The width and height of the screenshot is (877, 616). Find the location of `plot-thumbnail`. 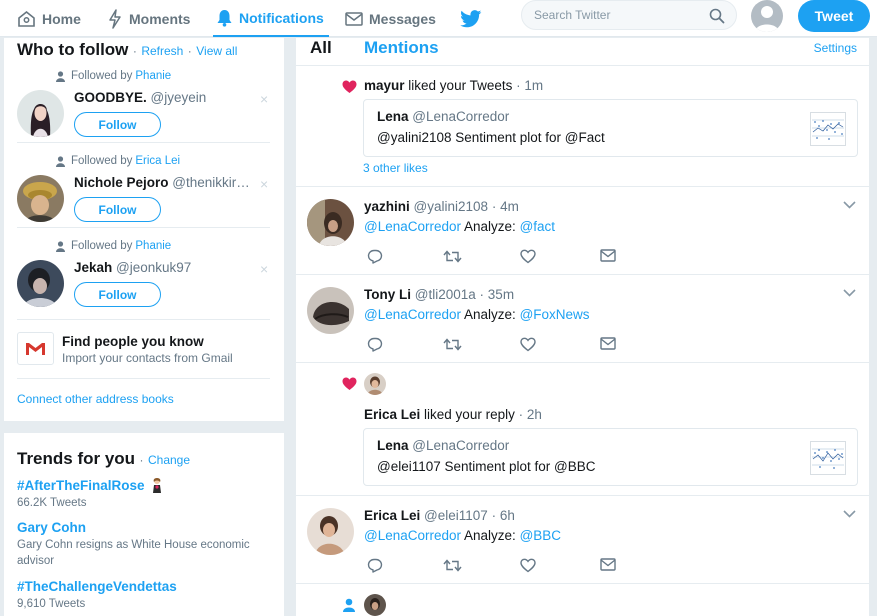

plot-thumbnail is located at coordinates (828, 129).